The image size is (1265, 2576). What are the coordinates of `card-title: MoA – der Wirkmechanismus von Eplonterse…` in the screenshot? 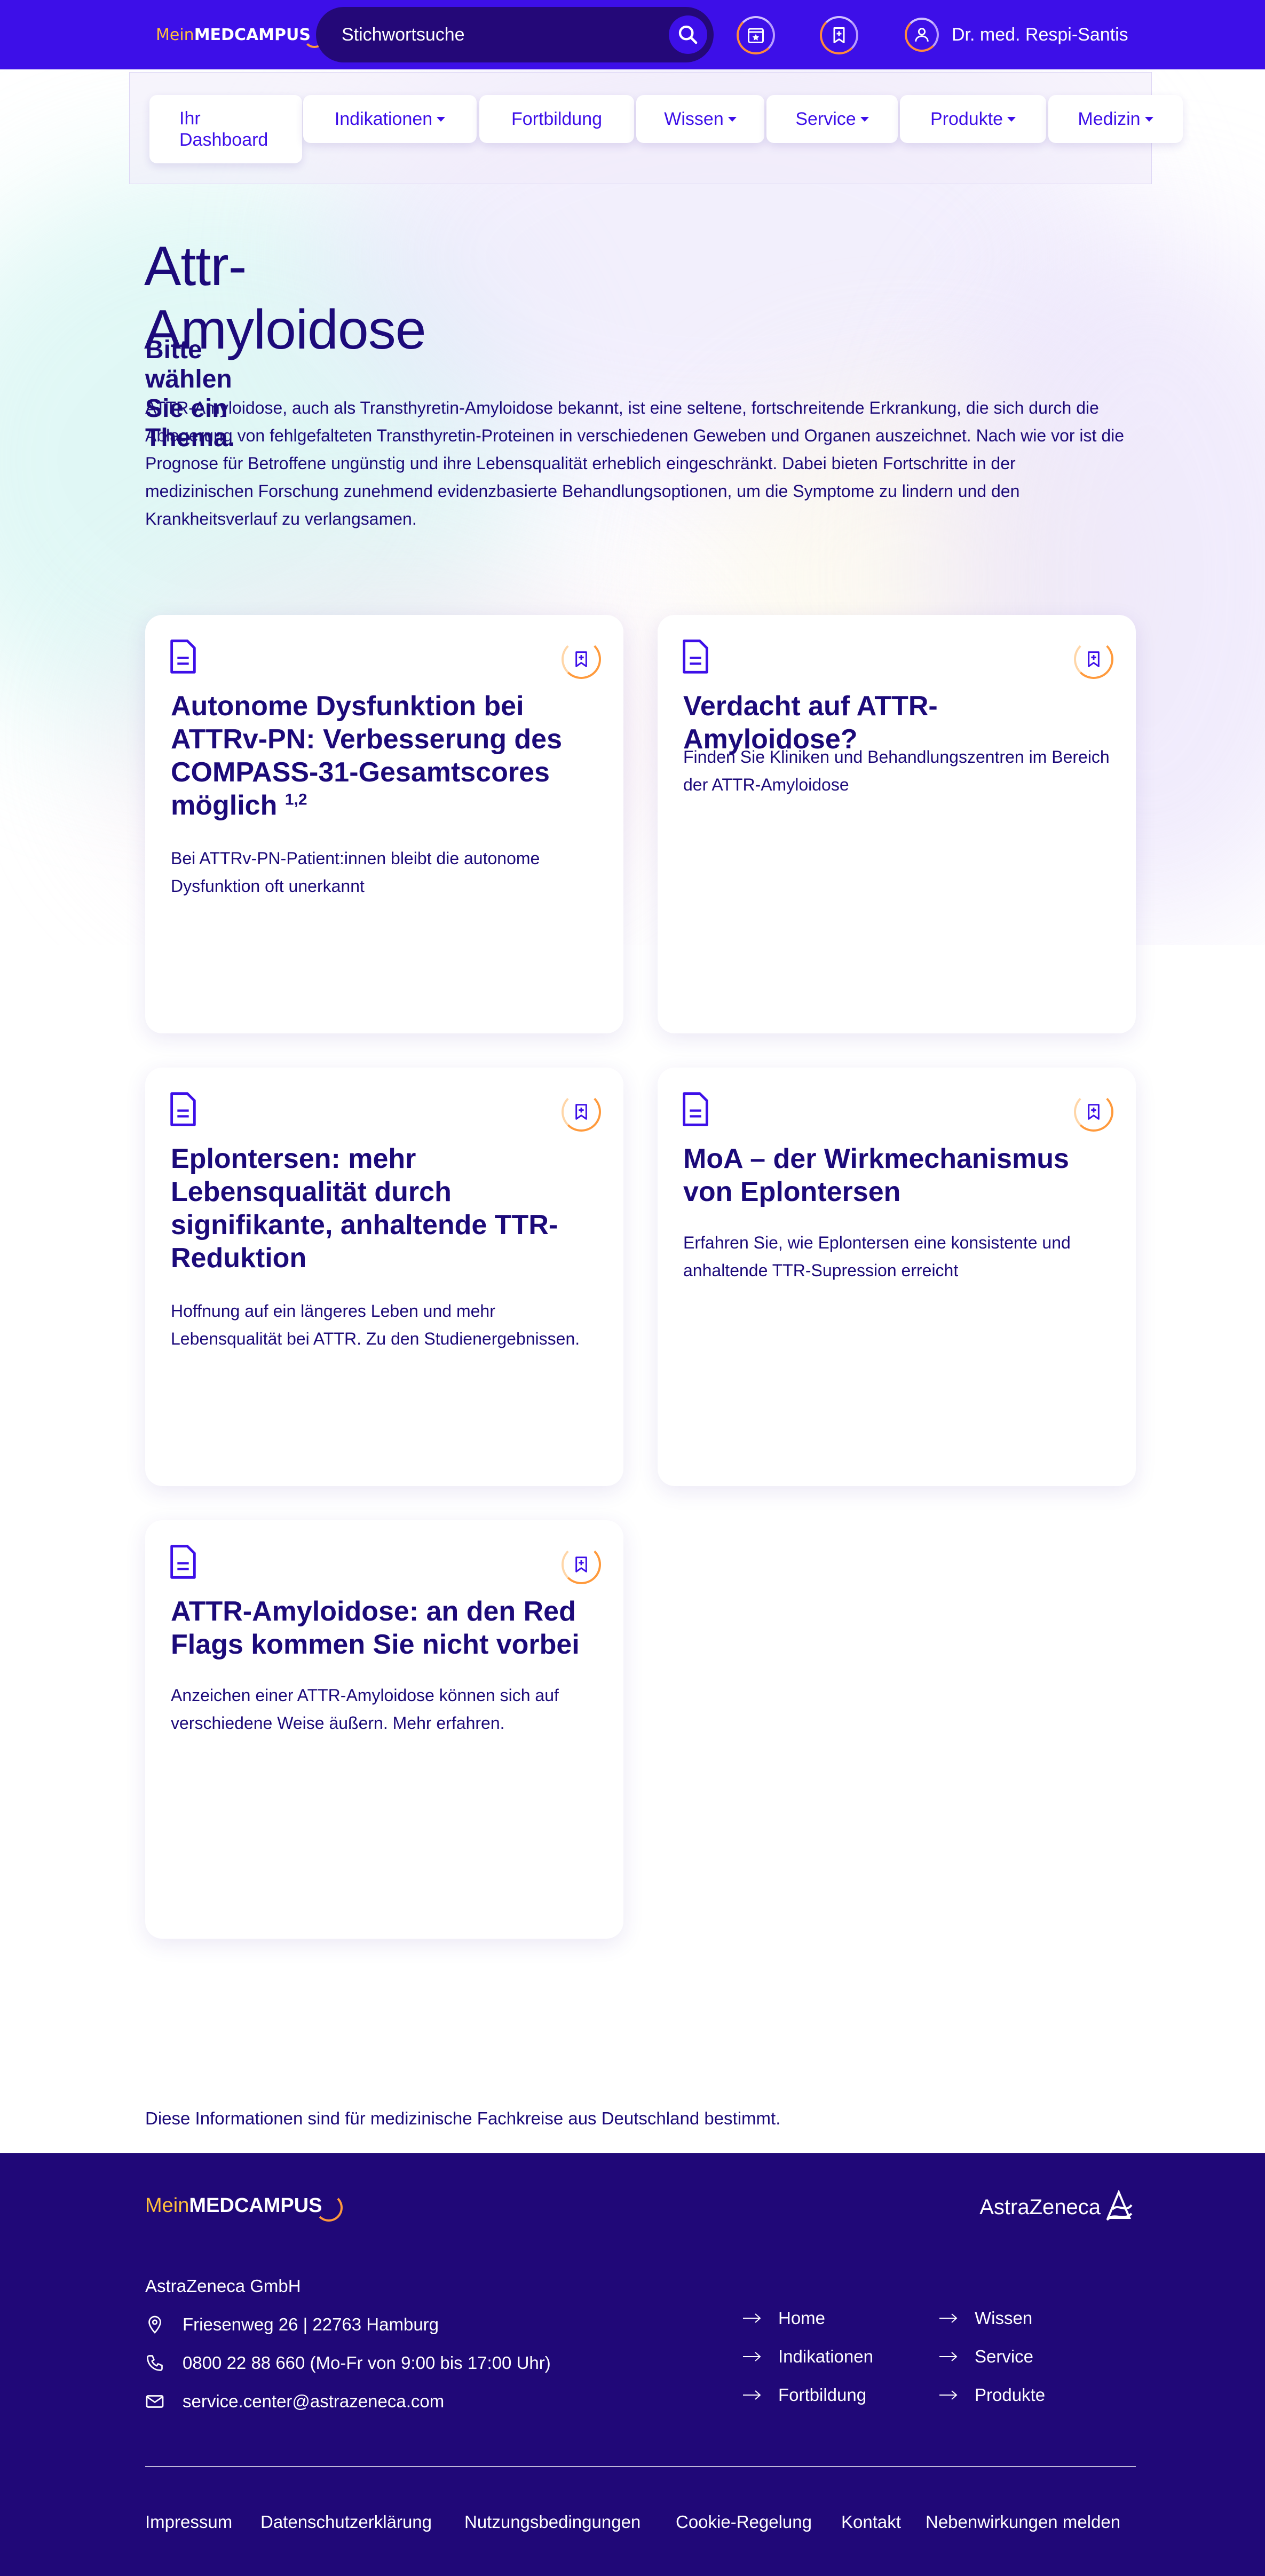 It's located at (876, 1175).